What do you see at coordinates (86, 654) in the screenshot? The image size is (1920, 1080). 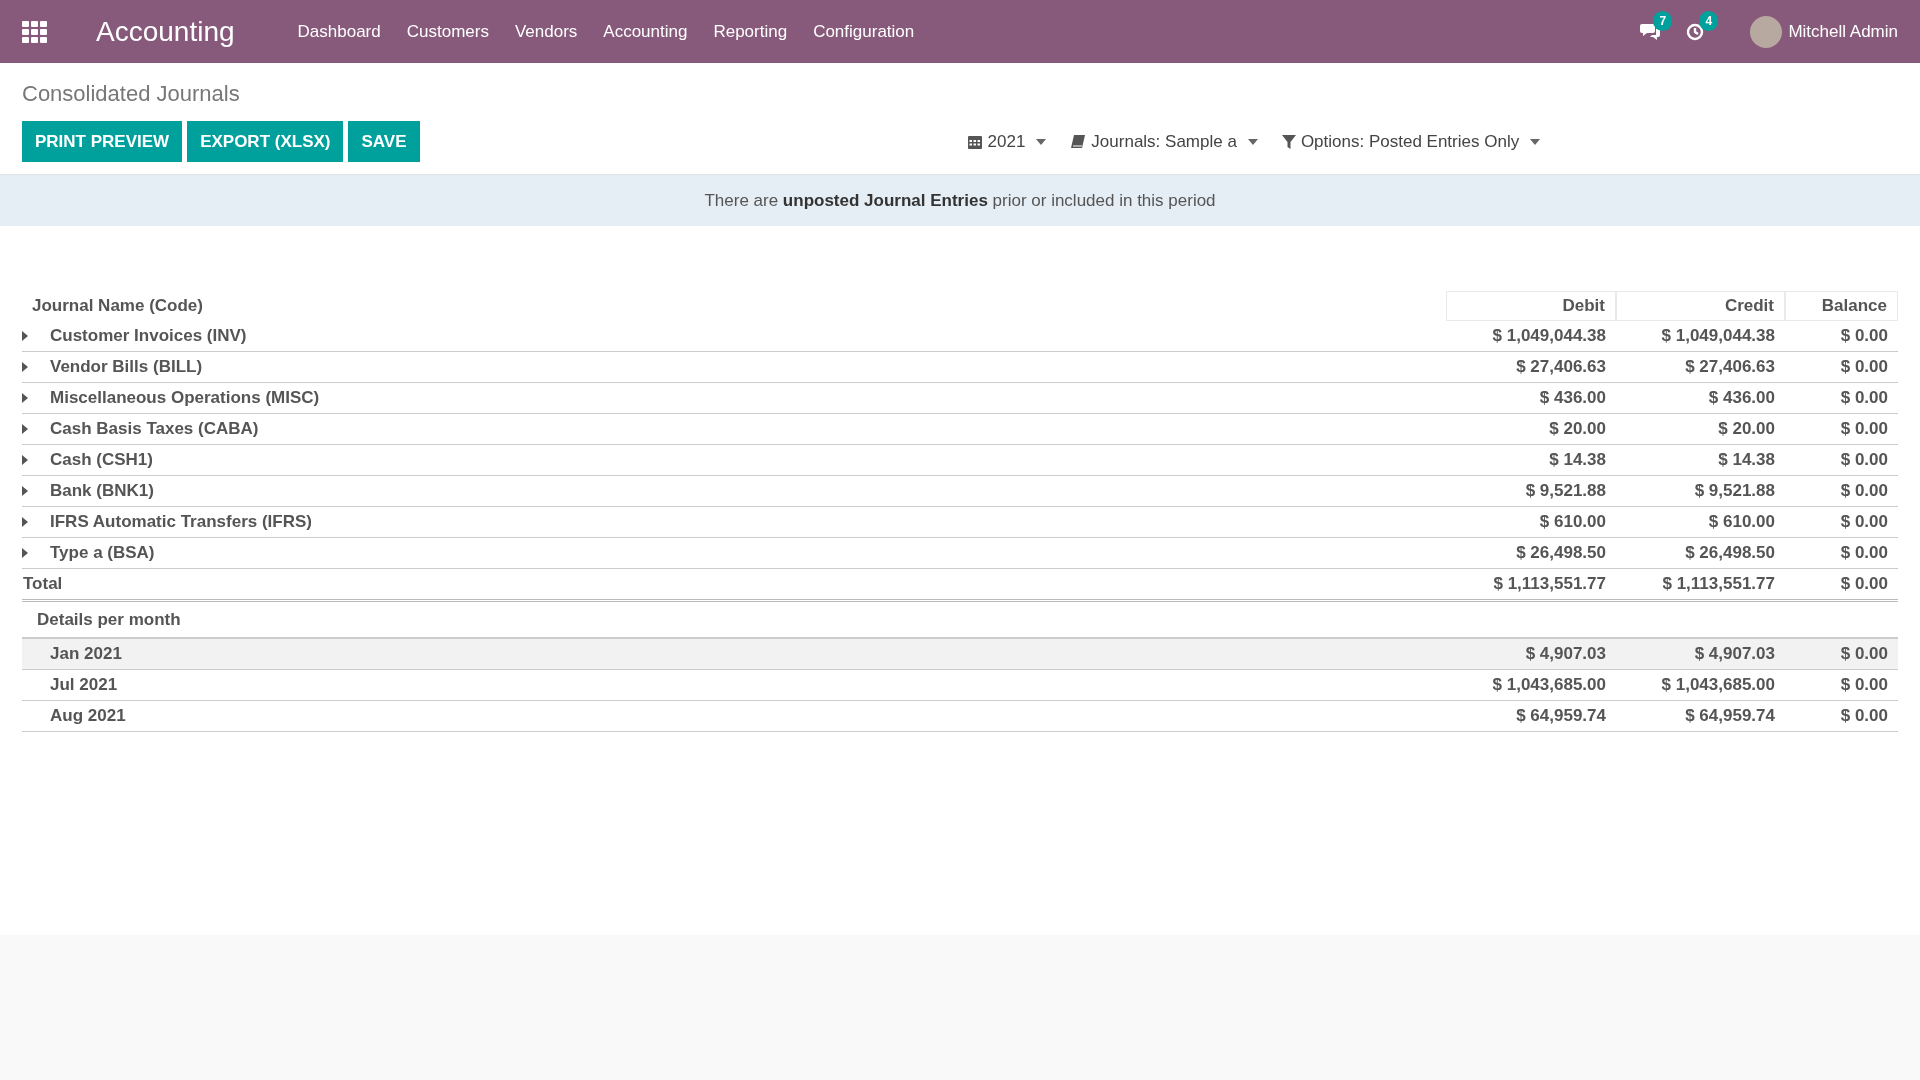 I see `month-label: Jan 2021` at bounding box center [86, 654].